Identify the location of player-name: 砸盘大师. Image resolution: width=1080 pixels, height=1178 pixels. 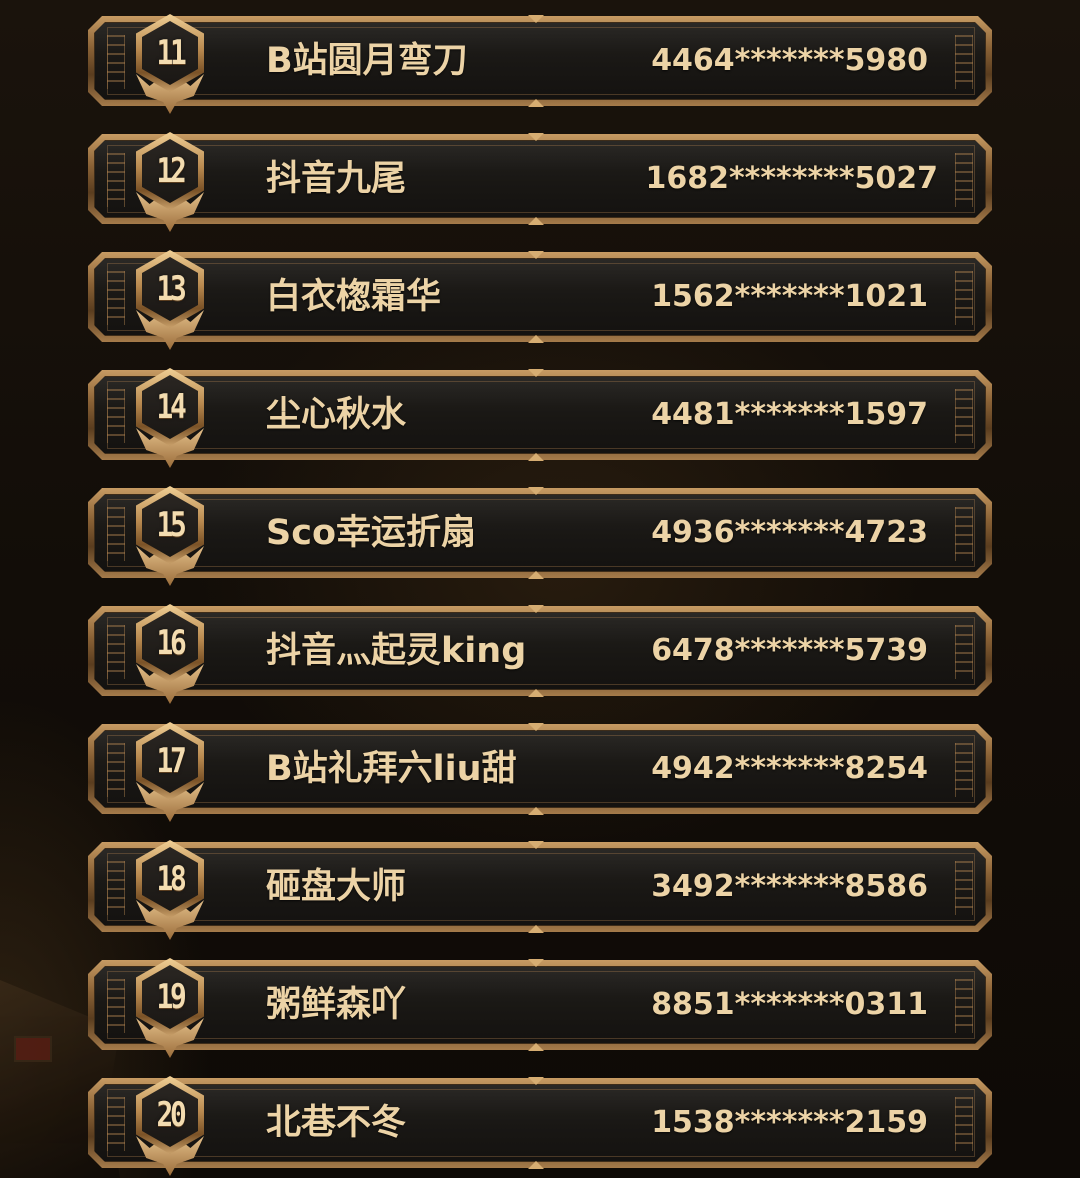
(336, 887).